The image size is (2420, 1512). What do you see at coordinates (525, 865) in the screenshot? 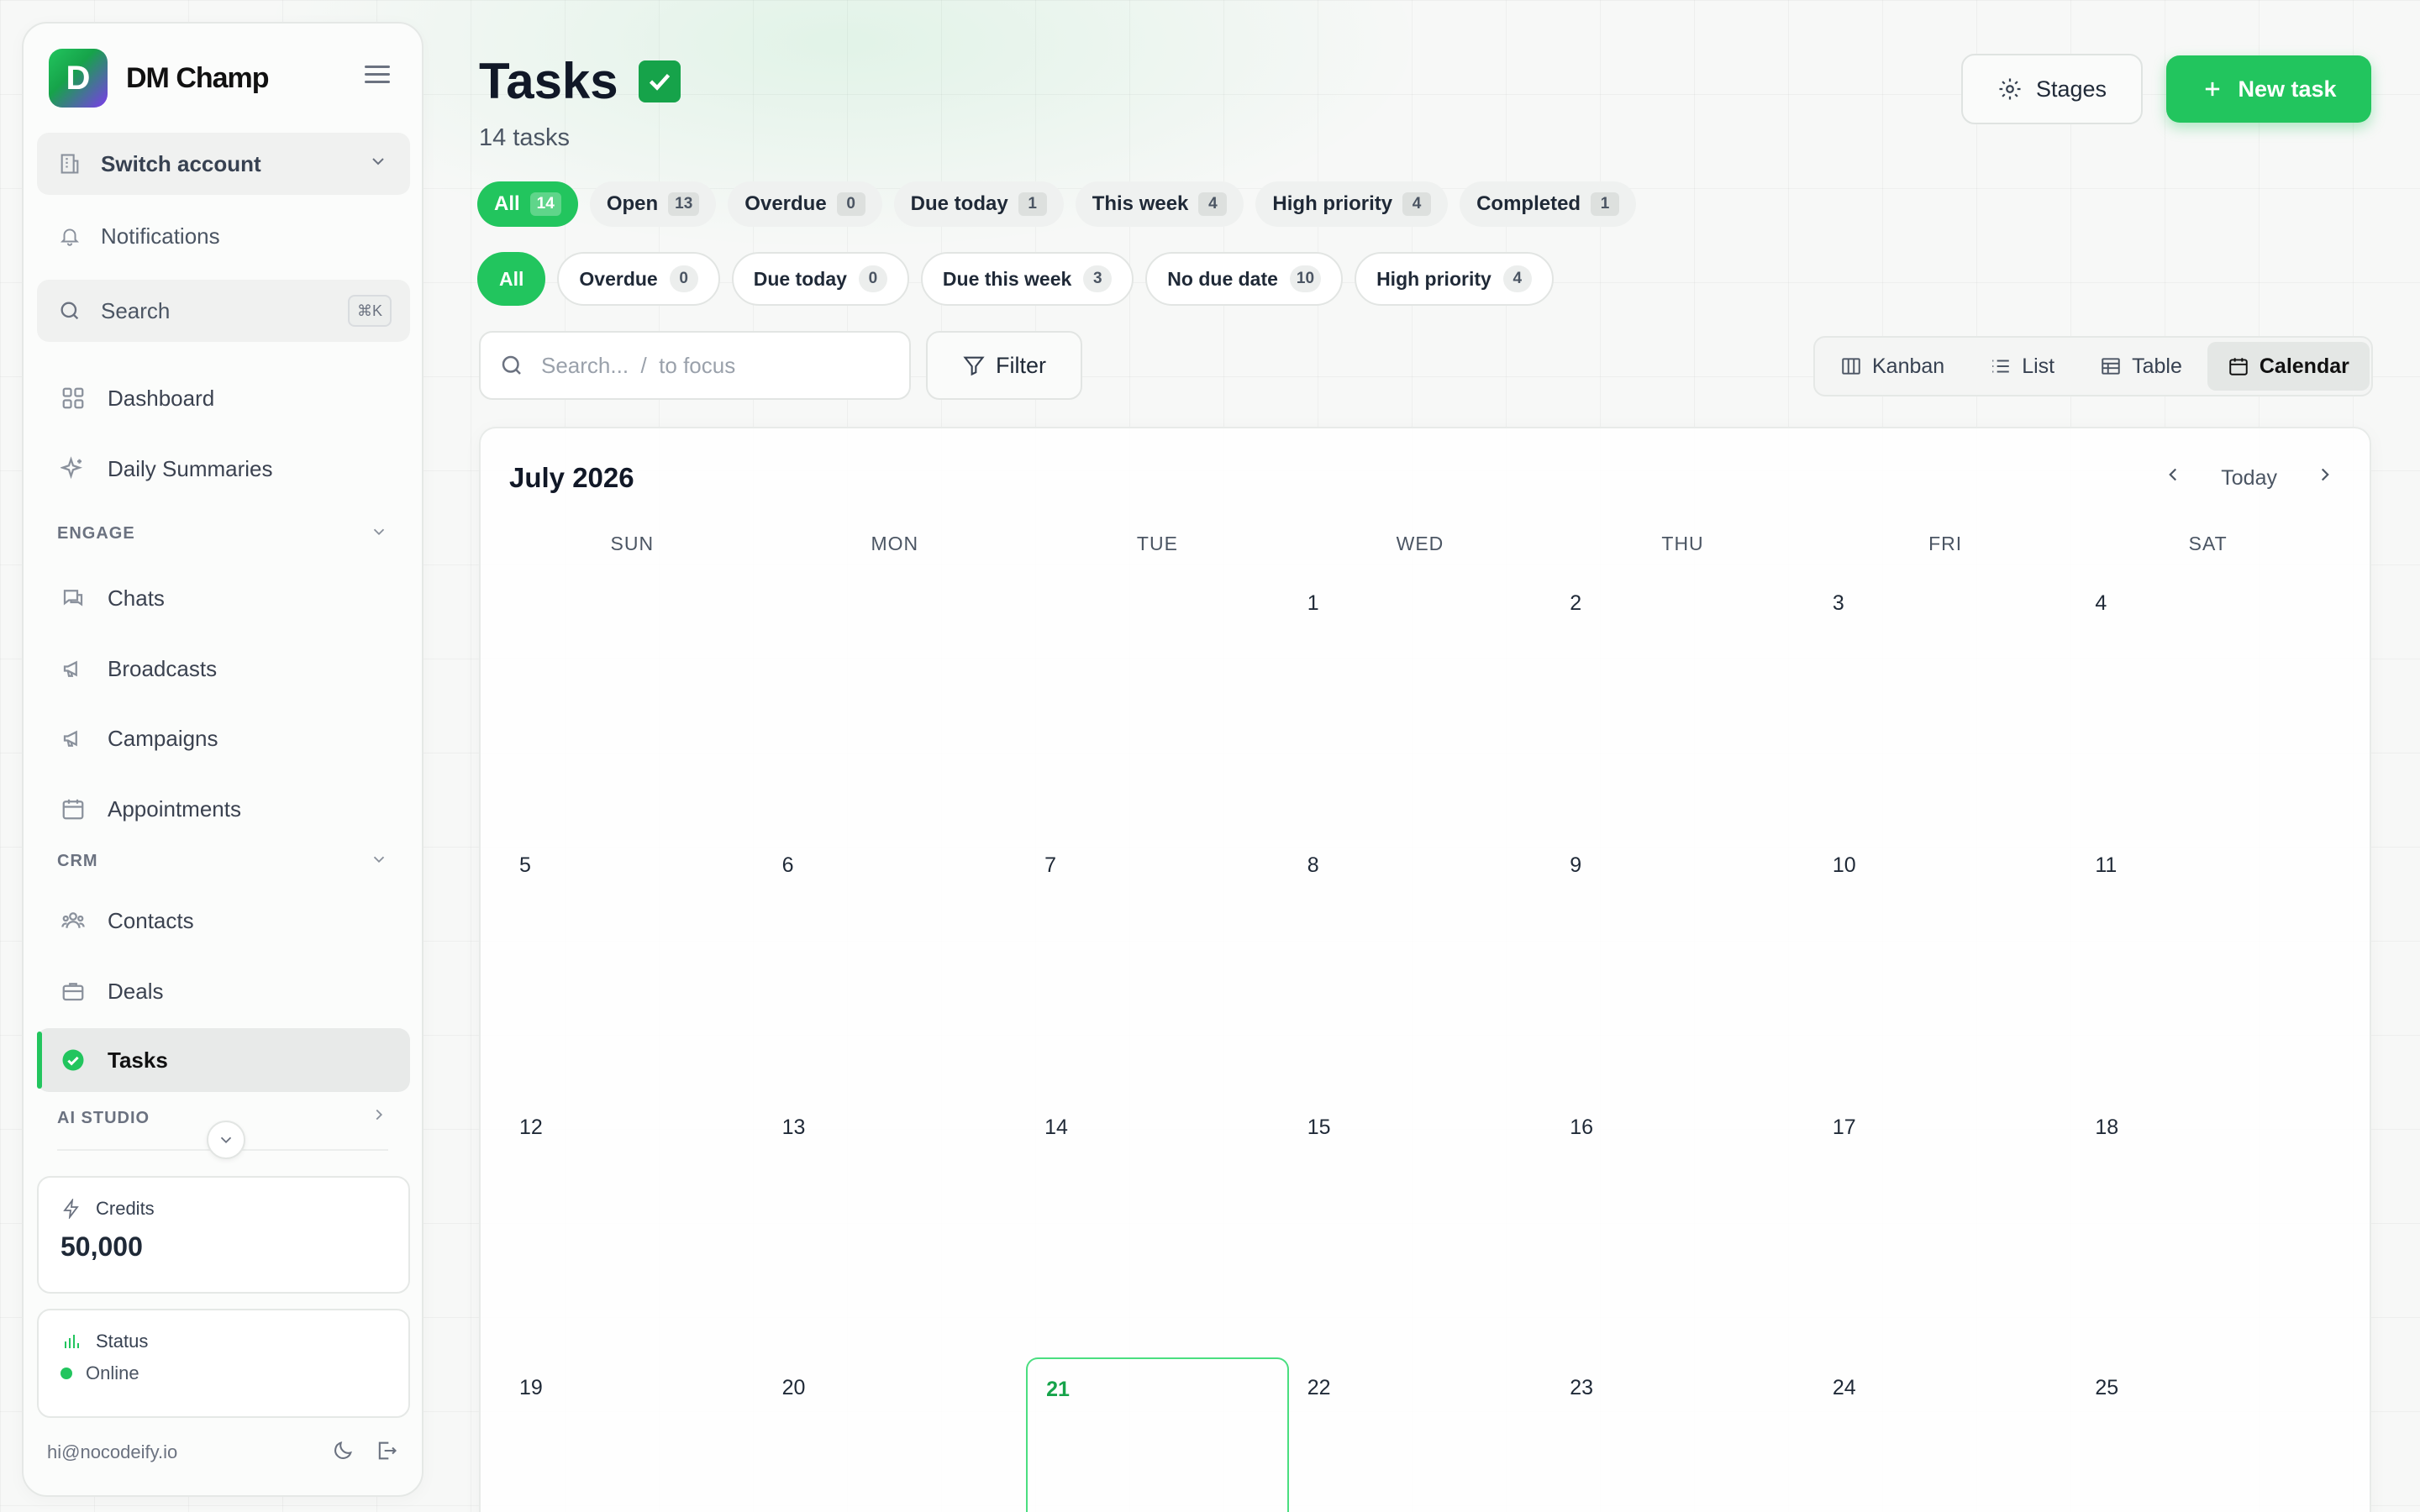
I see `day-number: 5` at bounding box center [525, 865].